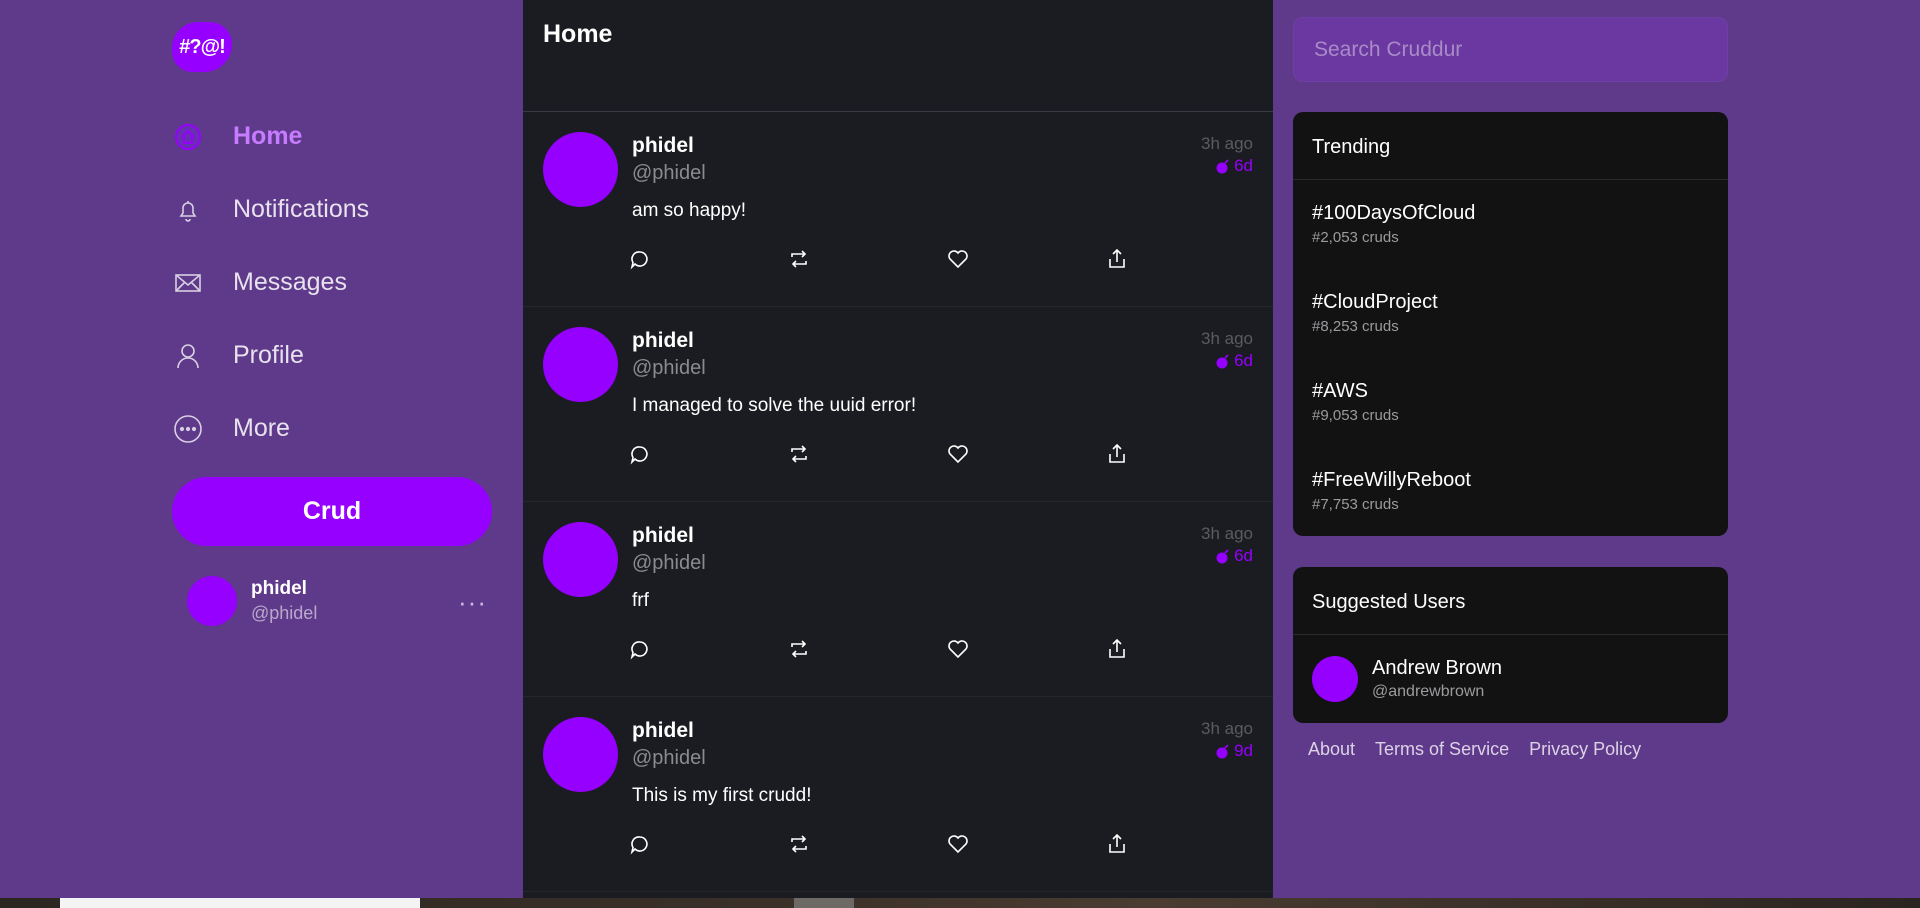 This screenshot has width=1920, height=908. I want to click on heart-icon, so click(958, 649).